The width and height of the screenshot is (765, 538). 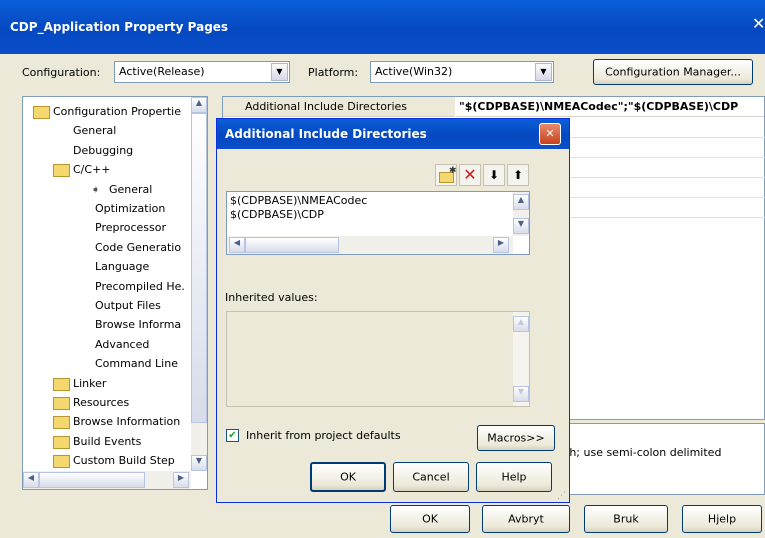 I want to click on macros-button: Macros>>, so click(x=516, y=438).